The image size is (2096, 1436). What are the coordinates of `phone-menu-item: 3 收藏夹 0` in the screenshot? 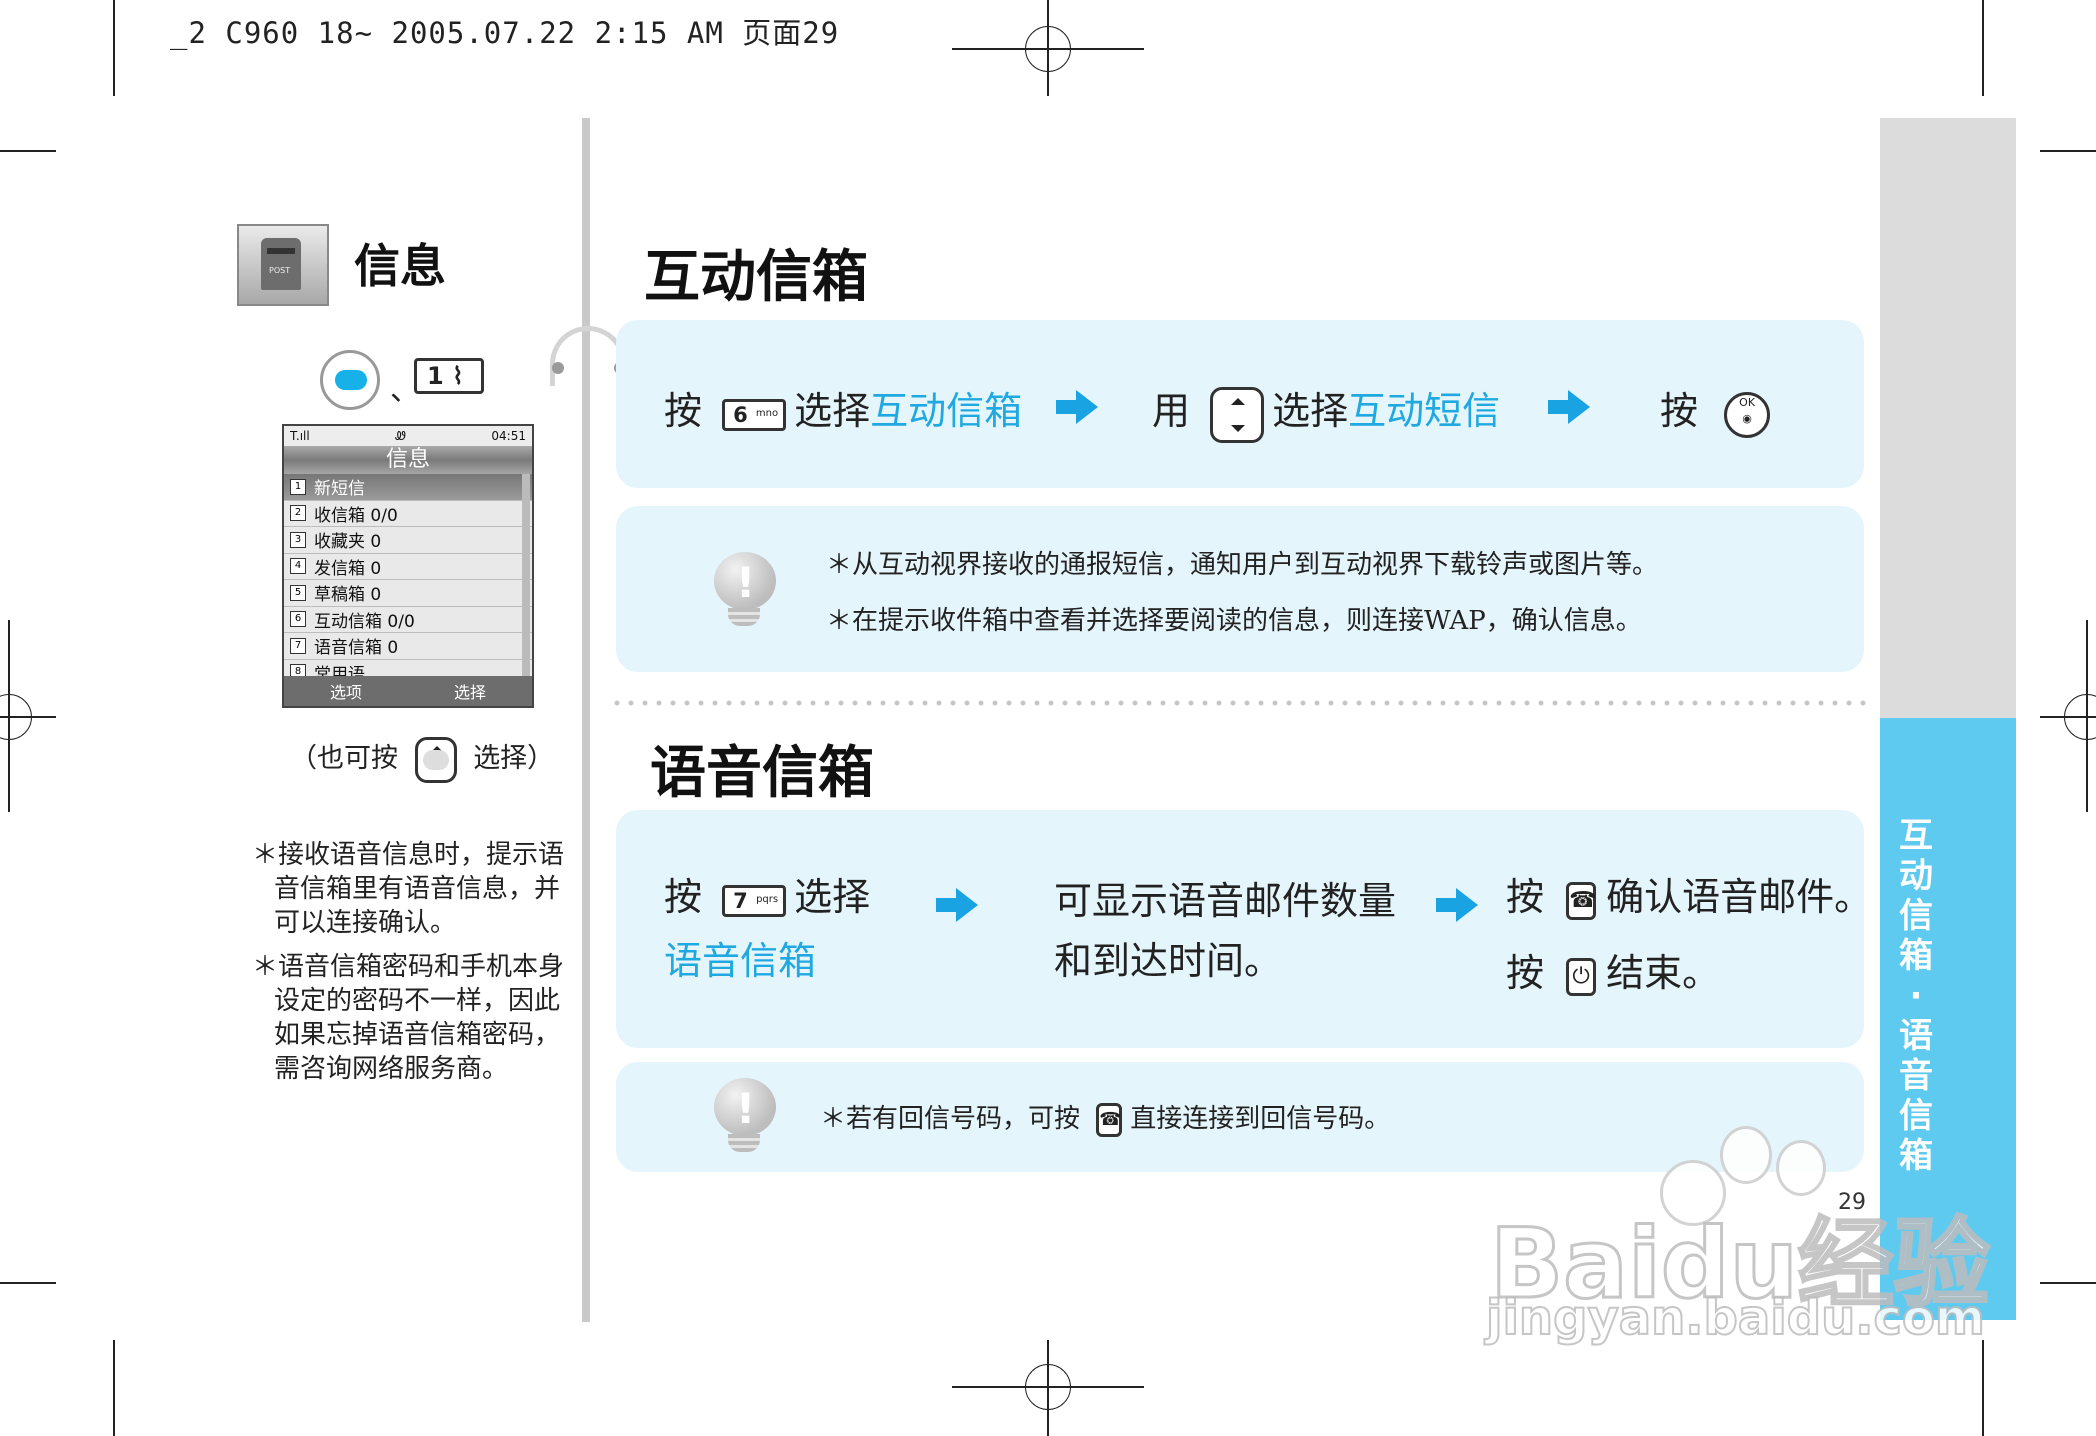 It's located at (408, 540).